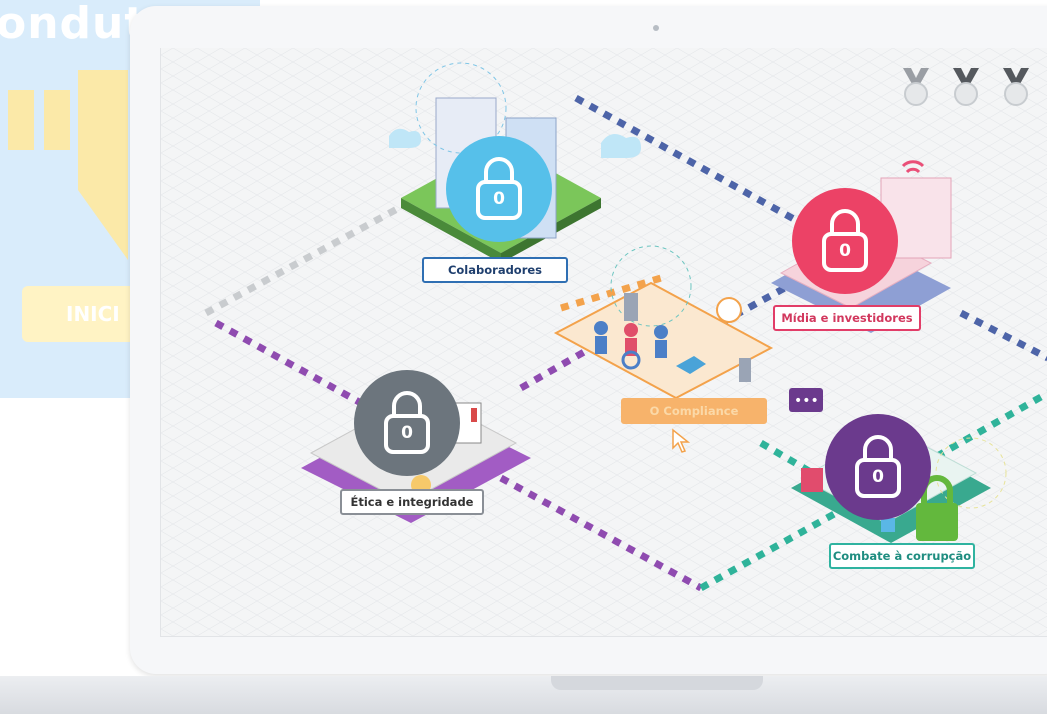  What do you see at coordinates (657, 683) in the screenshot?
I see `laptop-notch` at bounding box center [657, 683].